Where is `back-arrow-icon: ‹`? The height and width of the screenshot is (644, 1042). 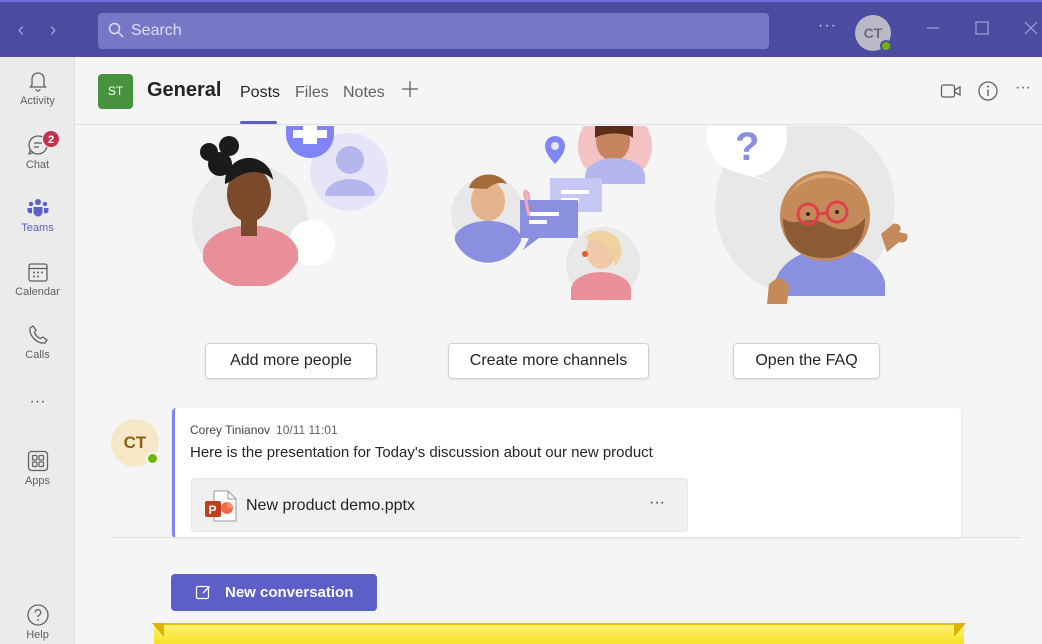 back-arrow-icon: ‹ is located at coordinates (21, 30).